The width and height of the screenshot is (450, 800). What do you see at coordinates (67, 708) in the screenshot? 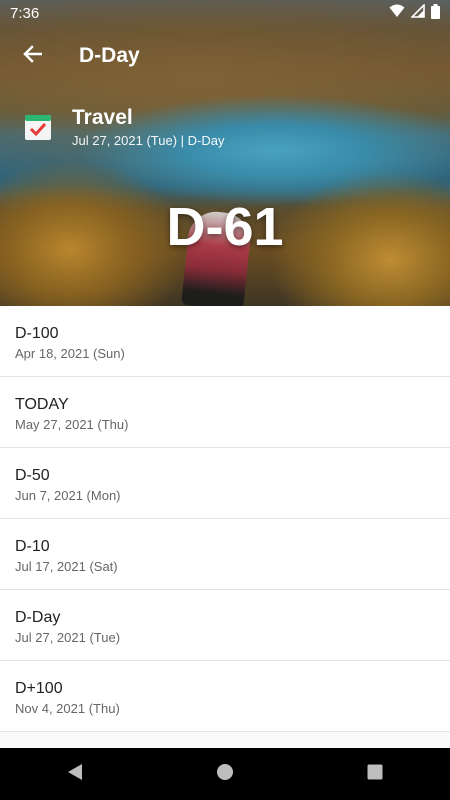
I see `milestone-date: Nov 4, 2021 (Thu)` at bounding box center [67, 708].